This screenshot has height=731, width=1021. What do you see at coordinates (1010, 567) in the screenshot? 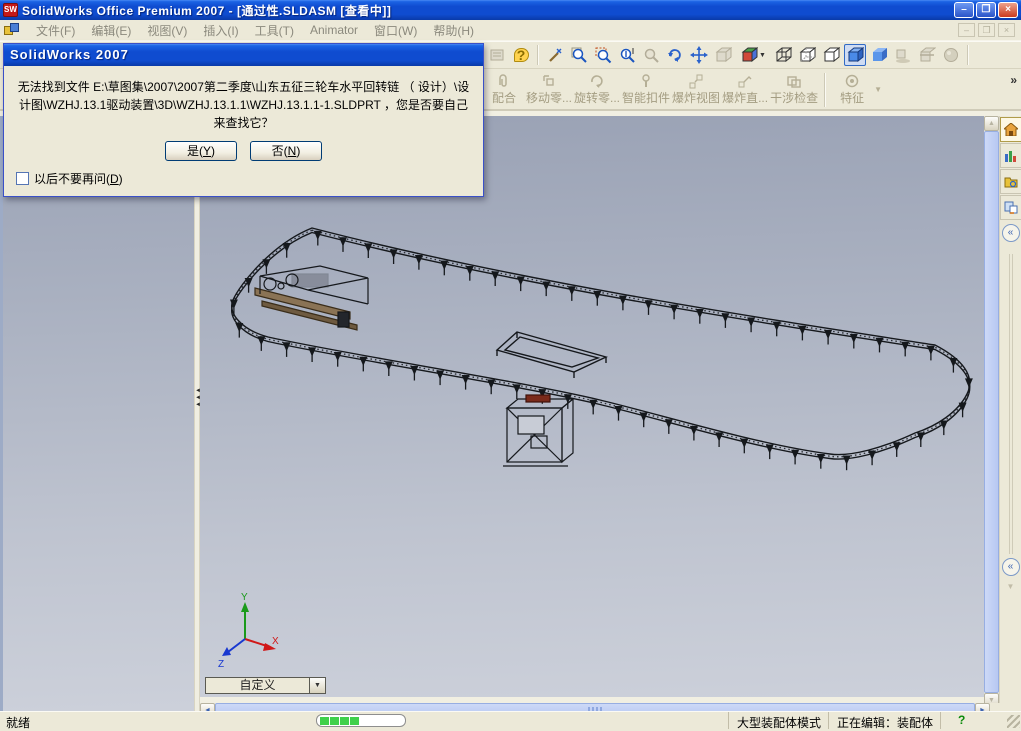
I see `task-pane-collapse-bottom-icon: «` at bounding box center [1010, 567].